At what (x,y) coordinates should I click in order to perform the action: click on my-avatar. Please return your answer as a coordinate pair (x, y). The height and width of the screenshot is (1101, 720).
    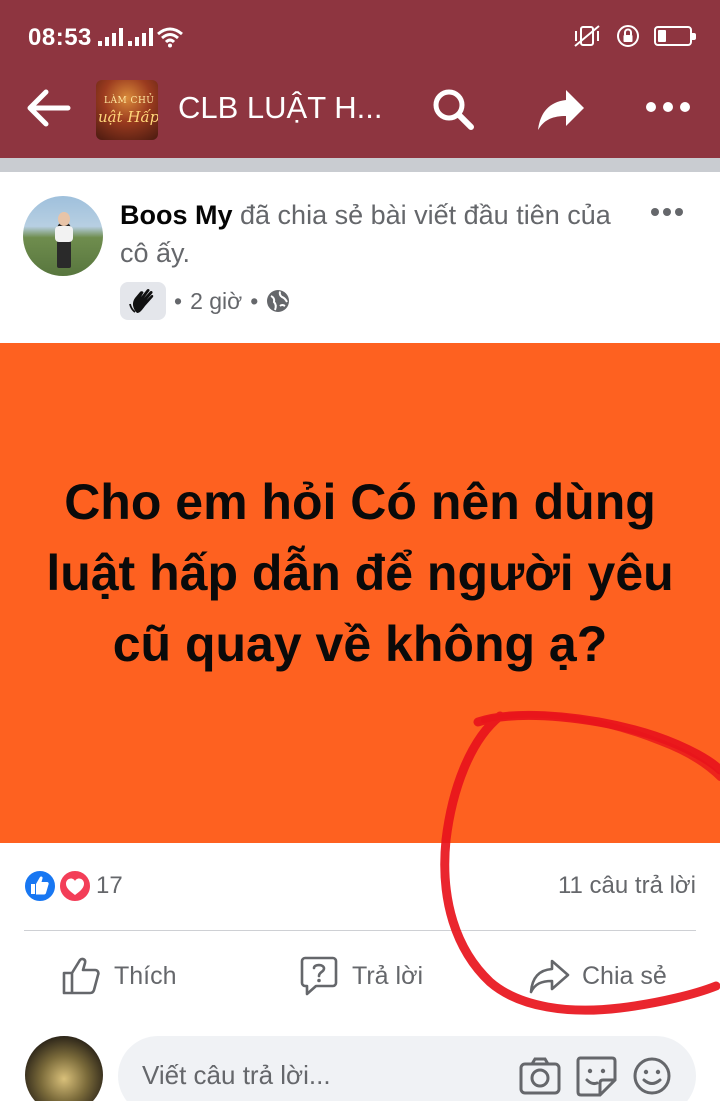
    Looking at the image, I should click on (64, 1068).